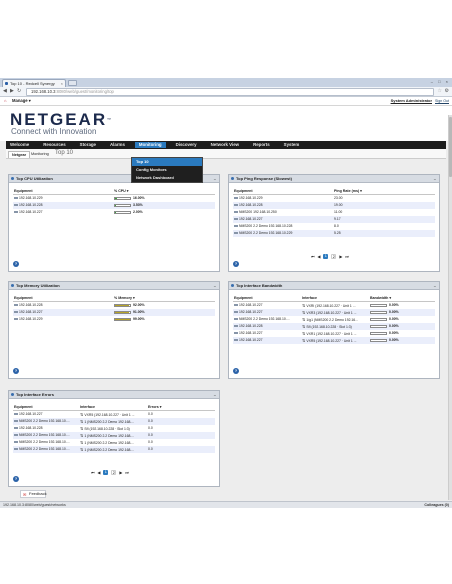 The width and height of the screenshot is (452, 584). Describe the element at coordinates (114, 305) in the screenshot. I see `table-row: 192.168.10.228 92.00%` at that location.